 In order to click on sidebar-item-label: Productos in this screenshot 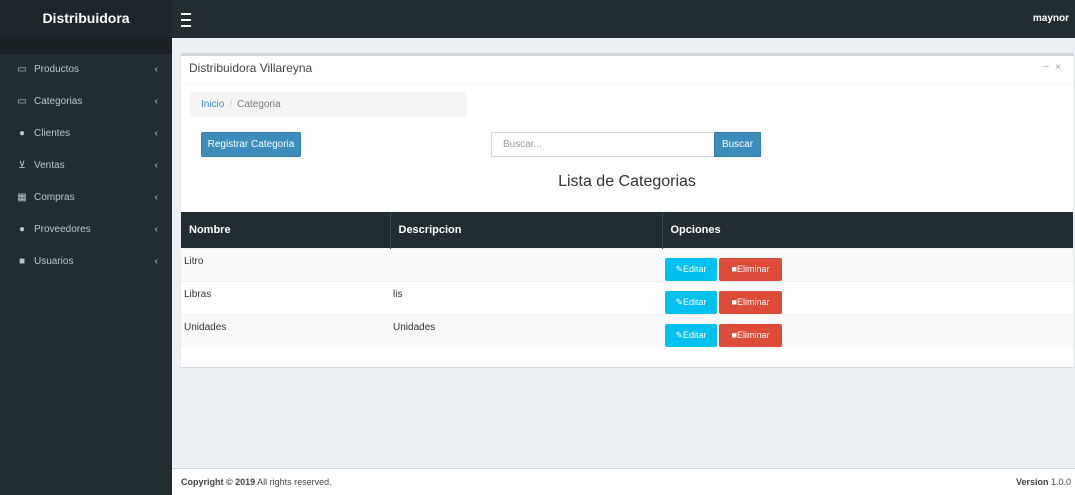, I will do `click(57, 69)`.